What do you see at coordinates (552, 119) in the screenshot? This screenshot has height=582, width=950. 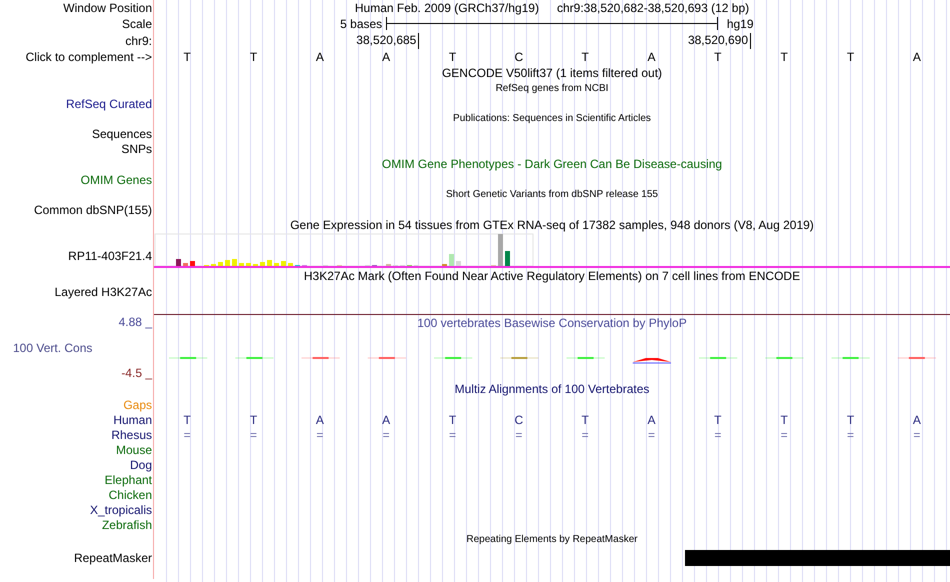 I see `track-title: Publications: Sequences in Scientific Articles` at bounding box center [552, 119].